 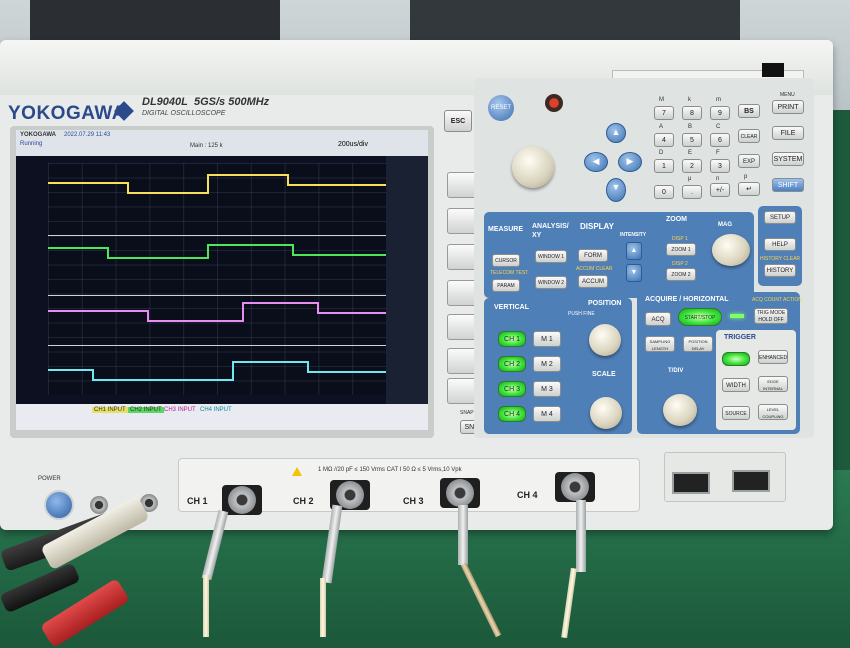 I want to click on power-indicator-lamp, so click(x=554, y=103).